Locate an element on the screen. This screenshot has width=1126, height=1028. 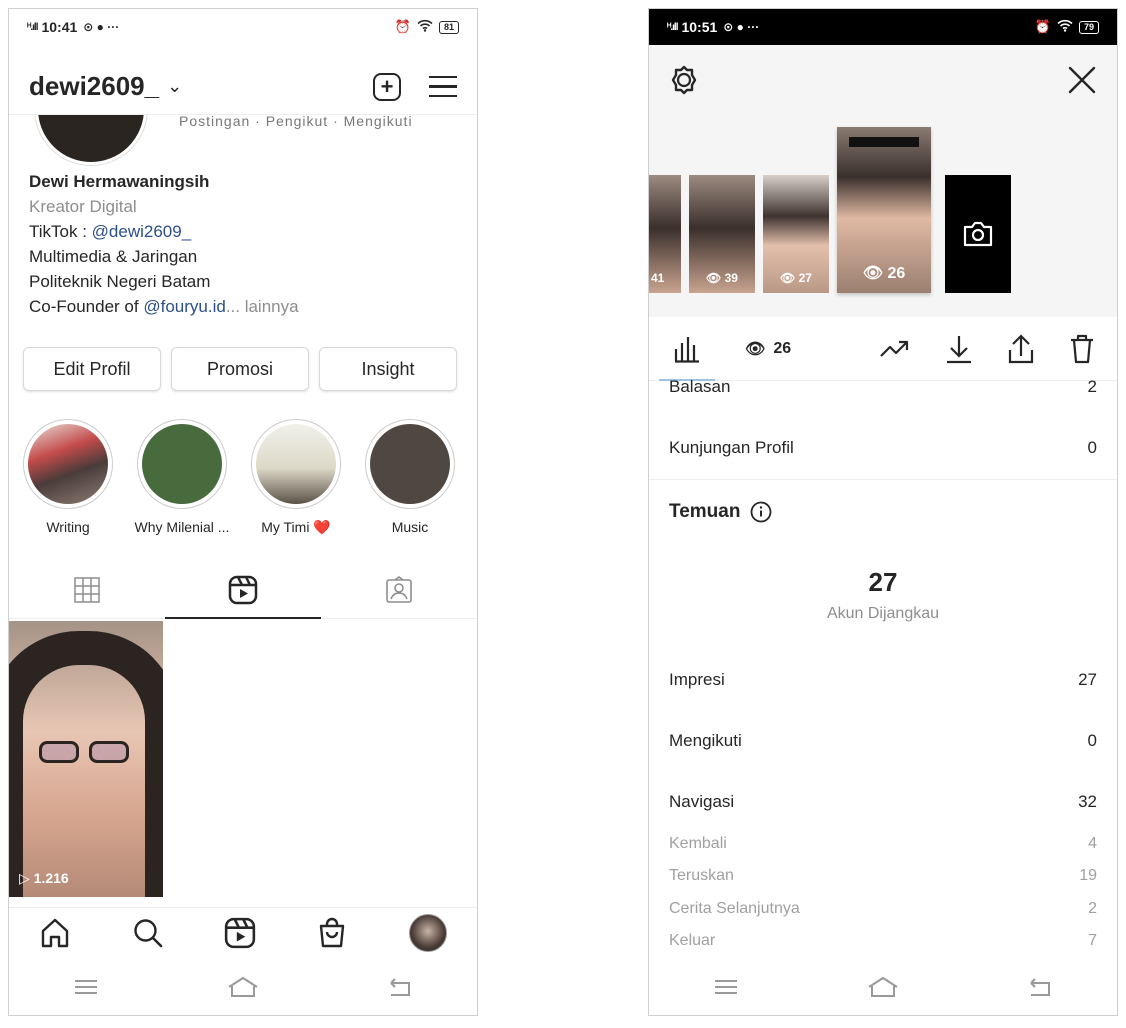
username: dewi2609_ is located at coordinates (94, 86).